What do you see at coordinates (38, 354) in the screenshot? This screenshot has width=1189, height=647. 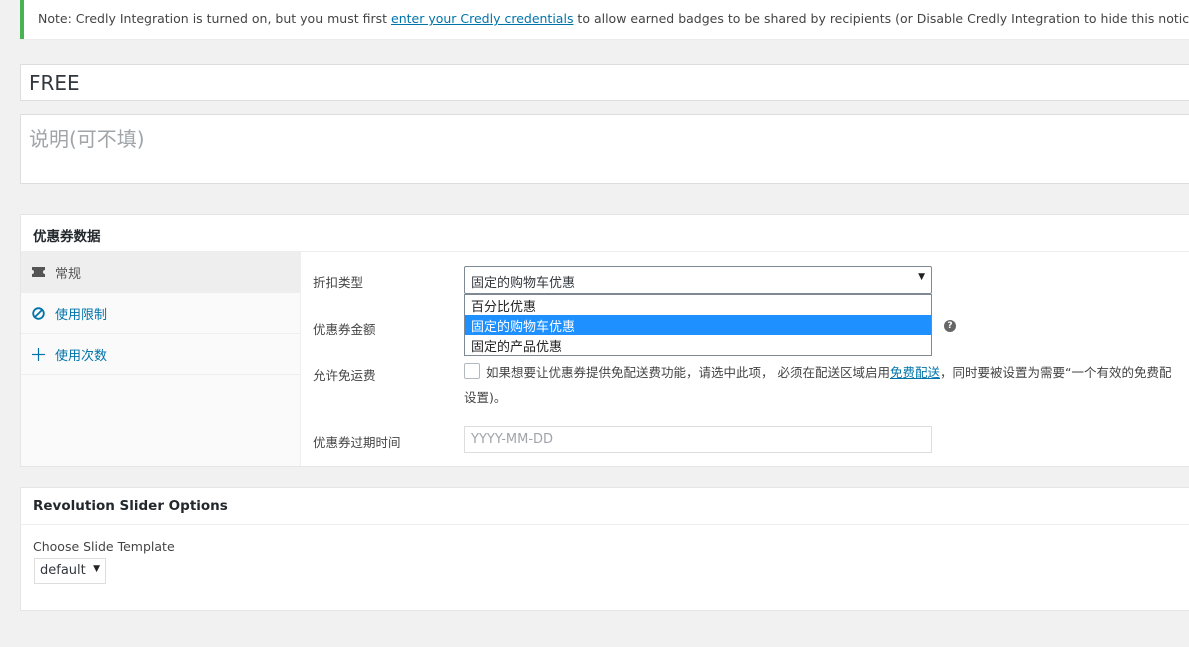 I see `plus-cross-icon` at bounding box center [38, 354].